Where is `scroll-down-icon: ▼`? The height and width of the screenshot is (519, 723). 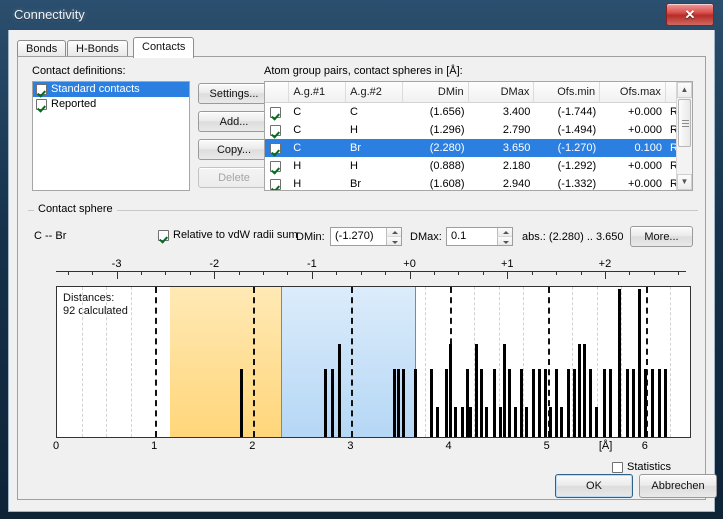
scroll-down-icon: ▼ is located at coordinates (684, 182).